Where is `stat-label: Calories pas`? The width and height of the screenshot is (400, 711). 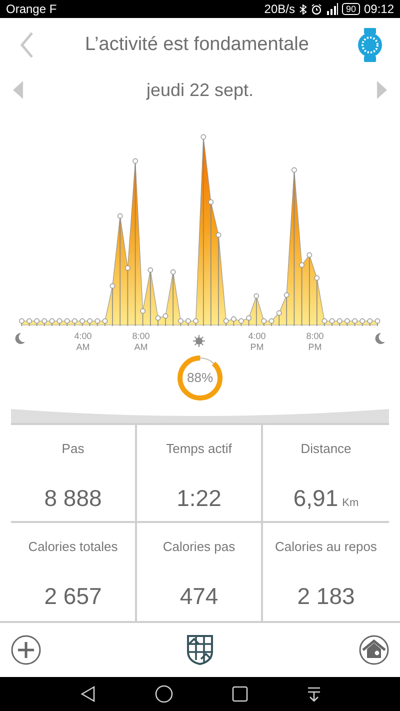 stat-label: Calories pas is located at coordinates (199, 547).